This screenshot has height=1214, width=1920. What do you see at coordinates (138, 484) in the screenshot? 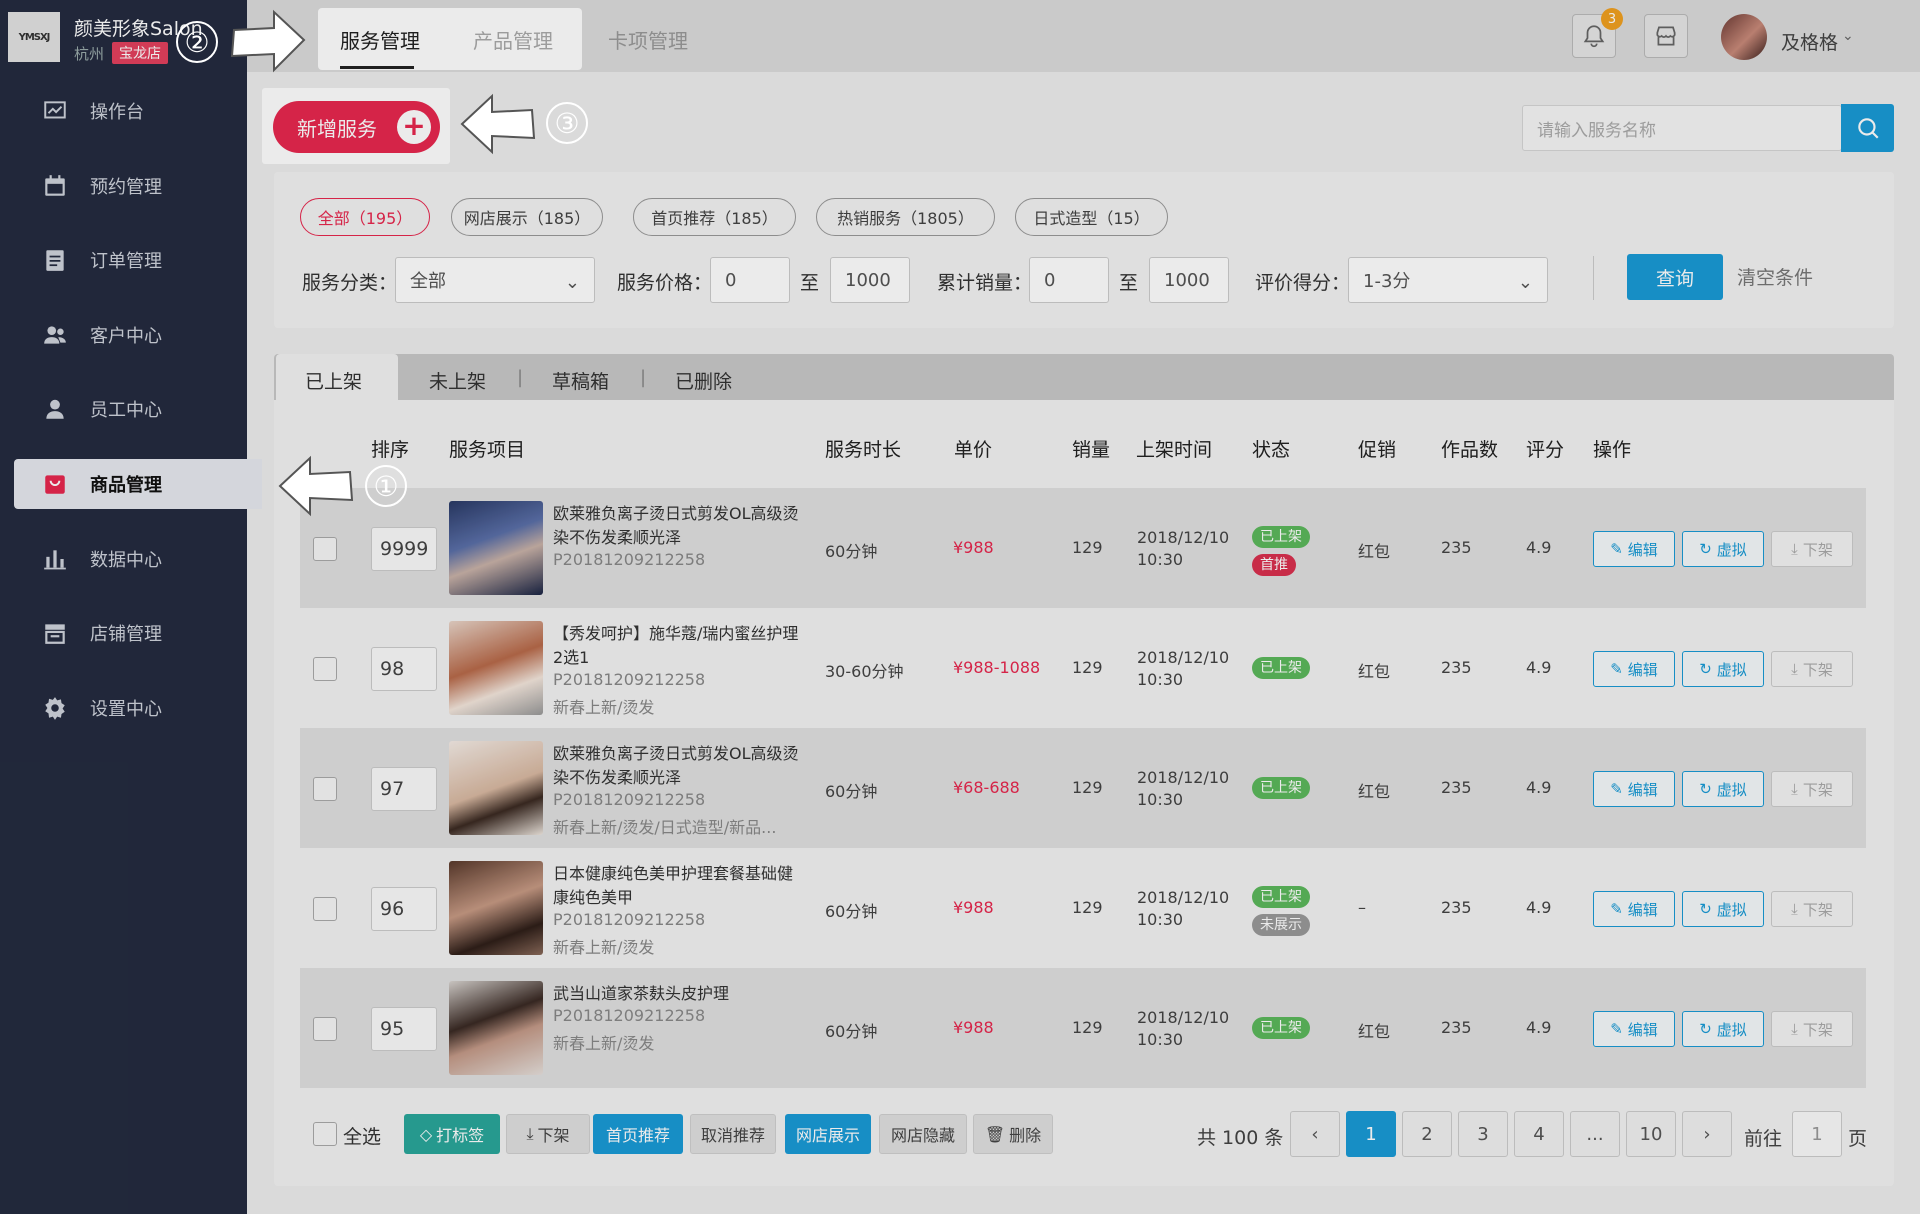
I see `sidebar-item-5: 商品管理` at bounding box center [138, 484].